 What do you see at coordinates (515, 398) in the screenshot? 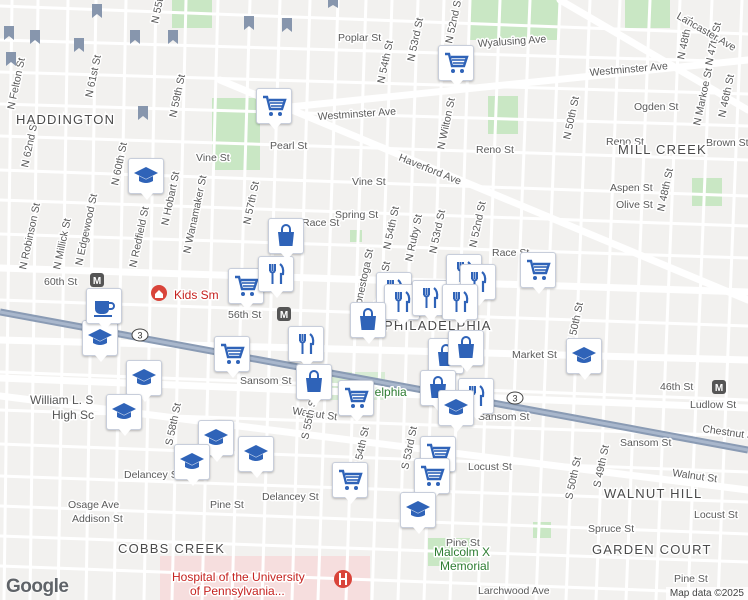
I see `route-3-shield-east: 3` at bounding box center [515, 398].